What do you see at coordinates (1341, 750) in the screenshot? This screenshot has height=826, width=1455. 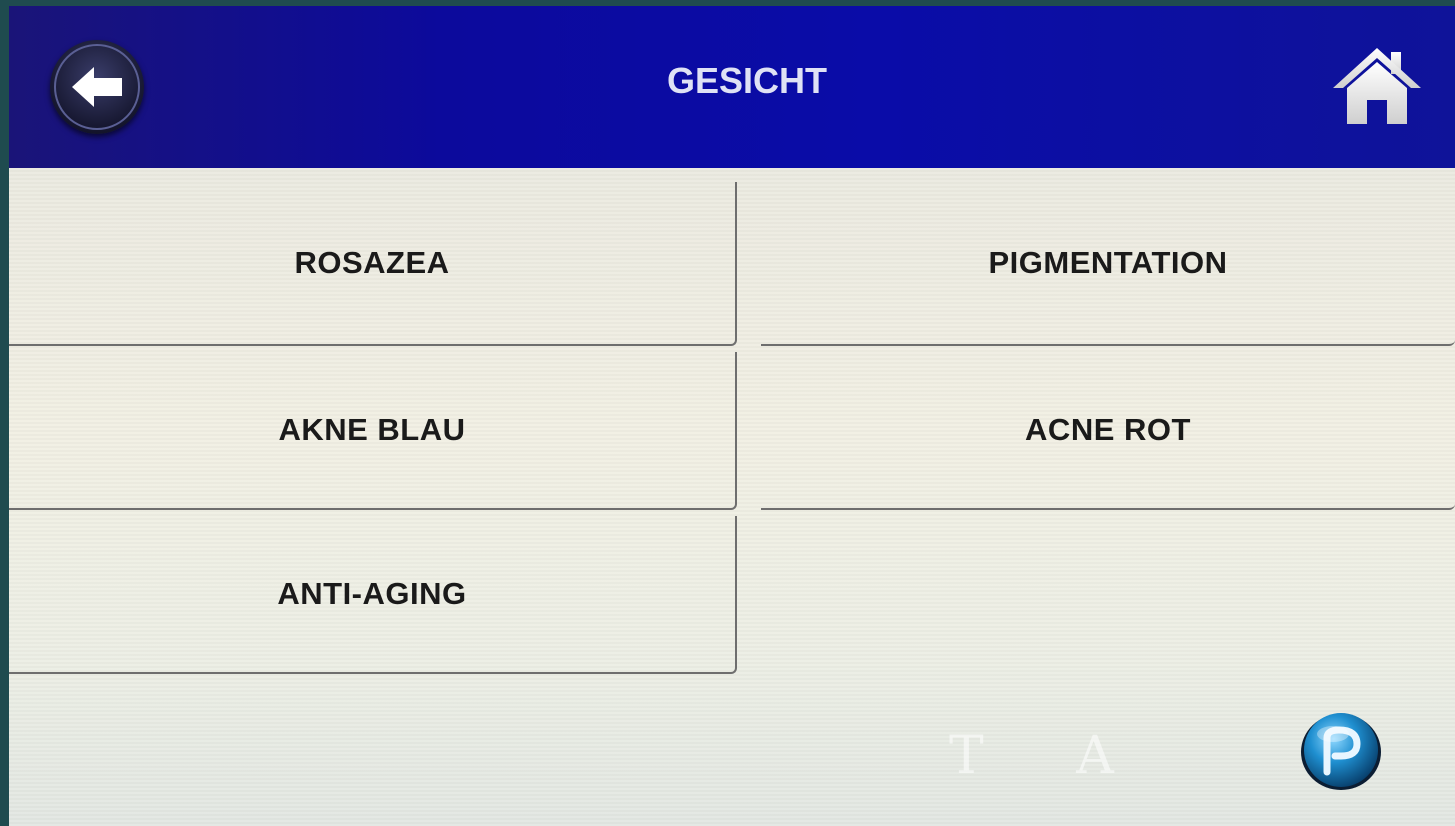 I see `brand-logo-icon` at bounding box center [1341, 750].